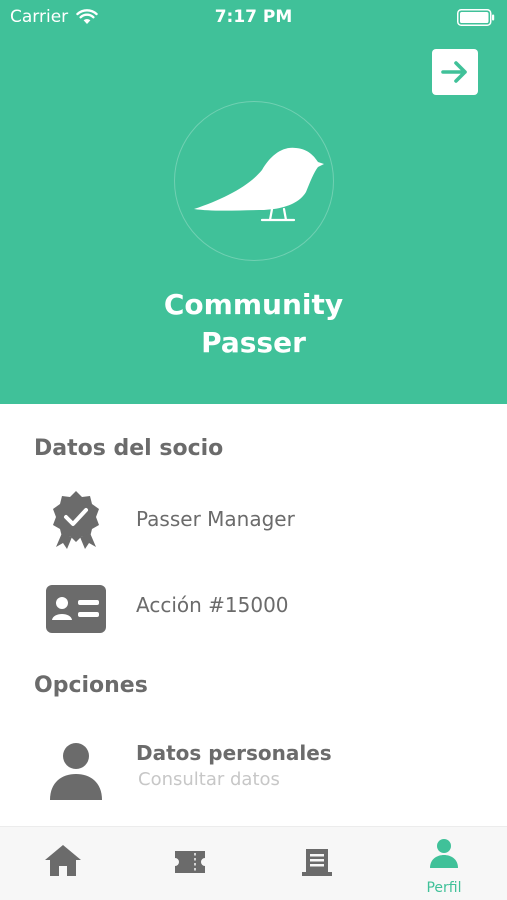 The image size is (507, 900). What do you see at coordinates (253, 768) in the screenshot?
I see `option-personal-data: Datos personales Consultar datos` at bounding box center [253, 768].